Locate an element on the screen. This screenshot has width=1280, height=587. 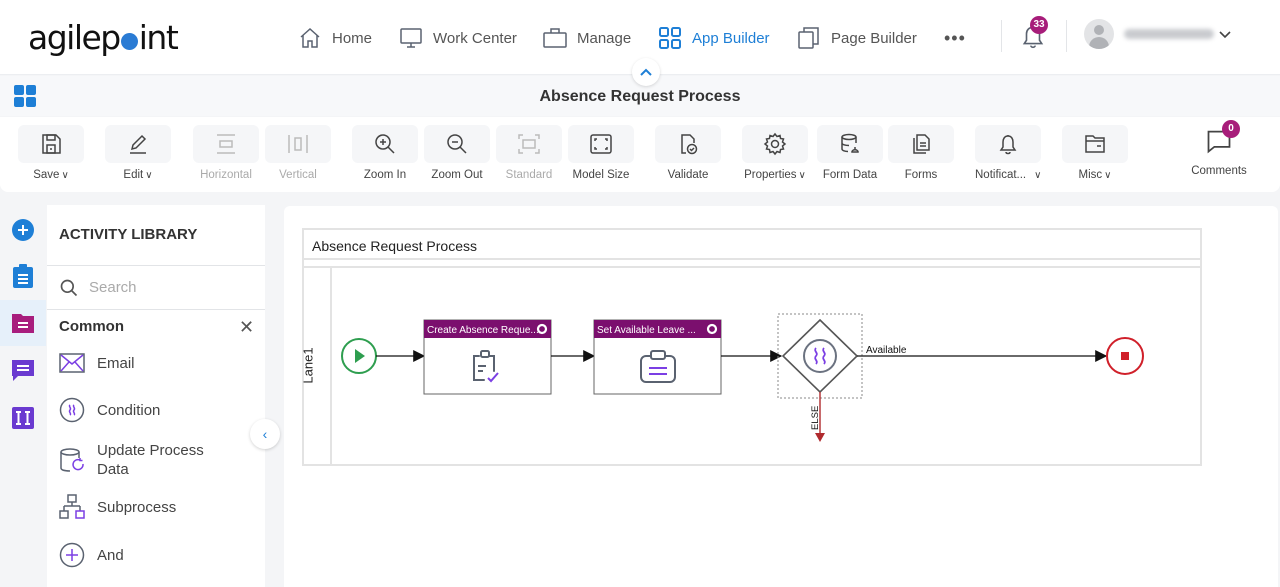
collapse-library-button: ‹ is located at coordinates (265, 434).